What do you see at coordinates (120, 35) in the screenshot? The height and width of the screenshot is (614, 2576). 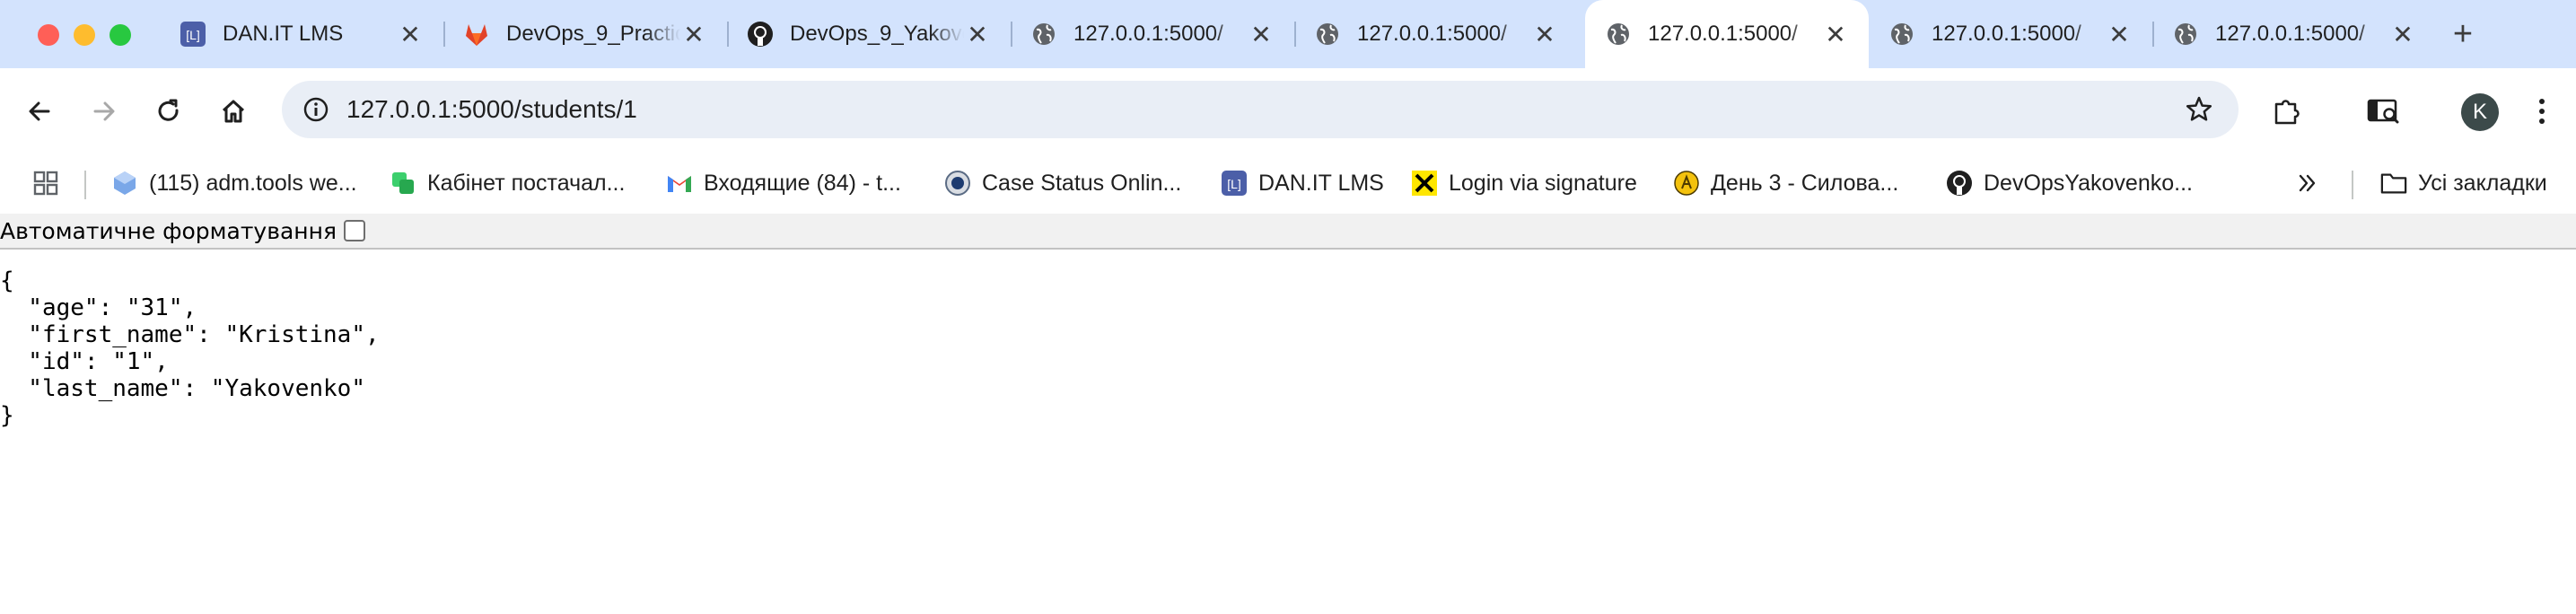 I see `maximize-window-button` at bounding box center [120, 35].